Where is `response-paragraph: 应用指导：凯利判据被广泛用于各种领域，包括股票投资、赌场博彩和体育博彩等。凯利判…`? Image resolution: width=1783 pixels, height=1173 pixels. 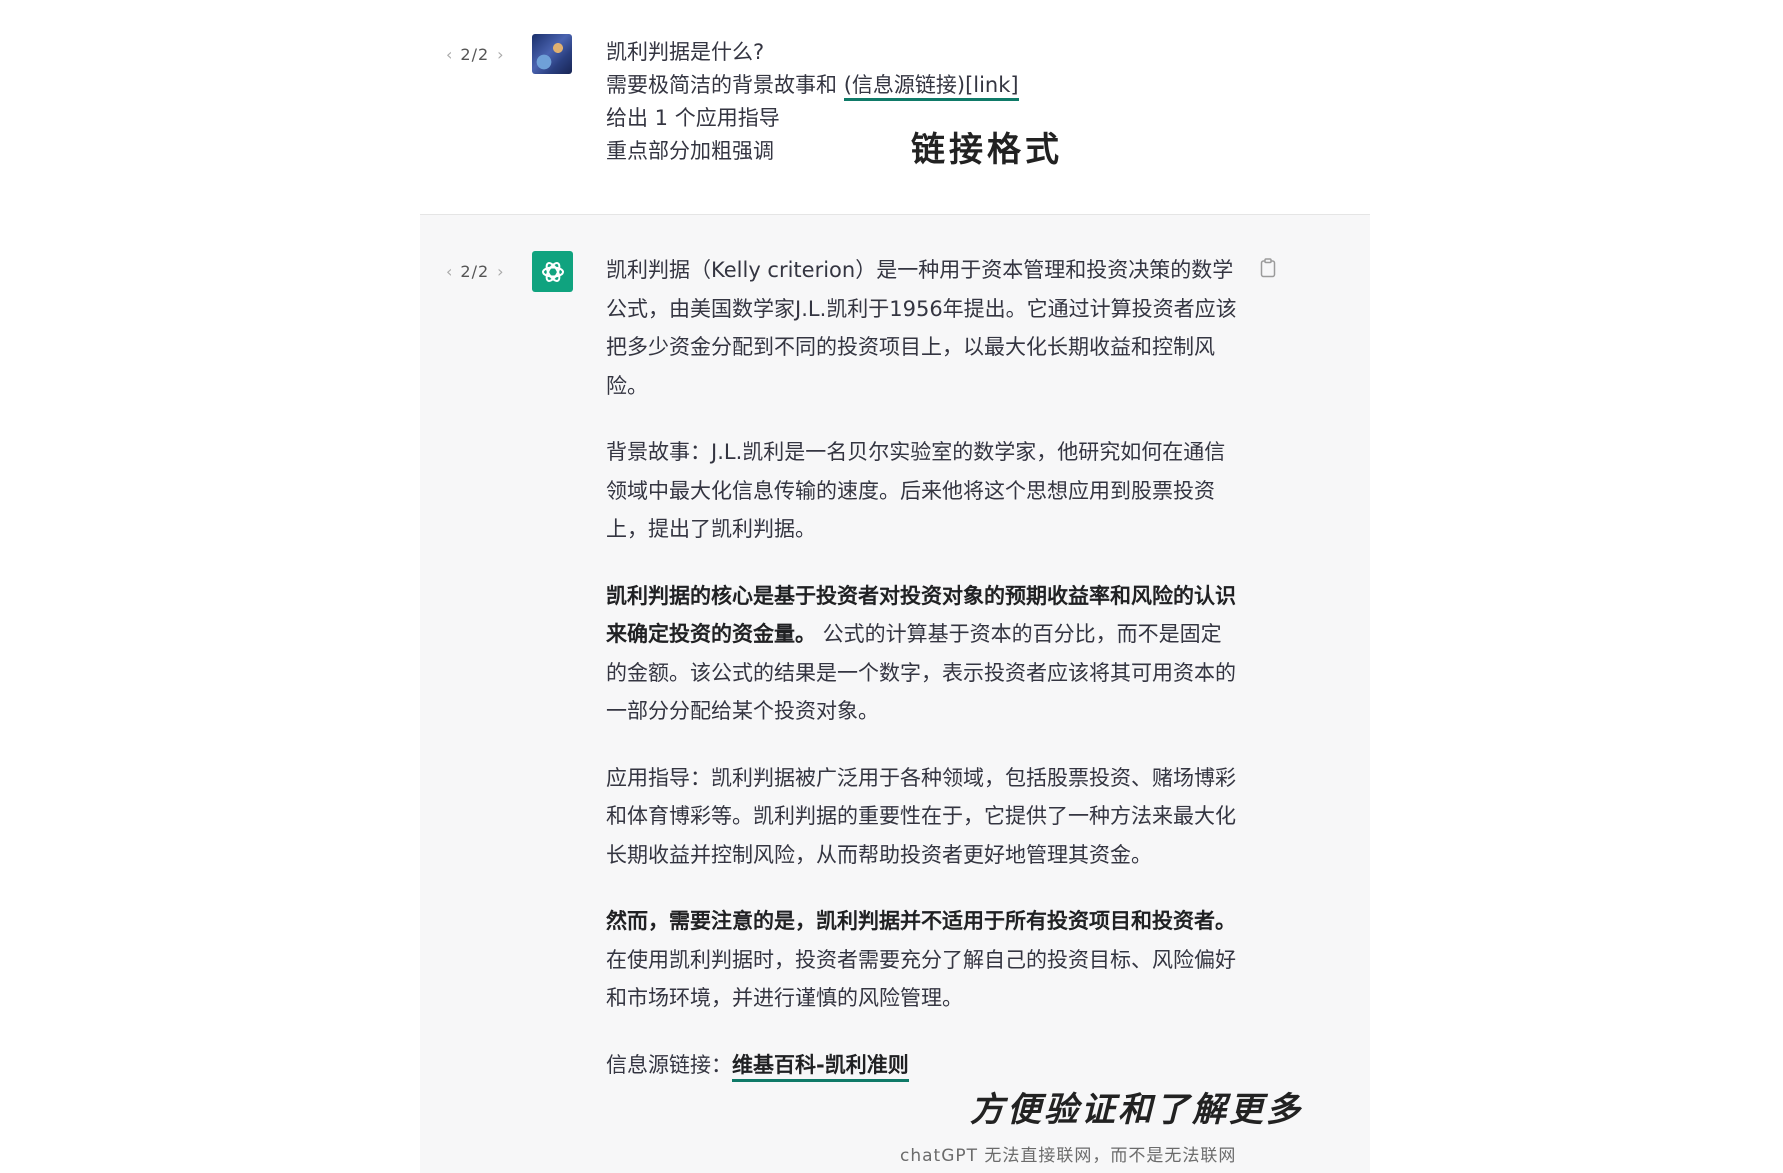
response-paragraph: 应用指导：凯利判据被广泛用于各种领域，包括股票投资、赌场博彩和体育博彩等。凯利判… is located at coordinates (921, 816).